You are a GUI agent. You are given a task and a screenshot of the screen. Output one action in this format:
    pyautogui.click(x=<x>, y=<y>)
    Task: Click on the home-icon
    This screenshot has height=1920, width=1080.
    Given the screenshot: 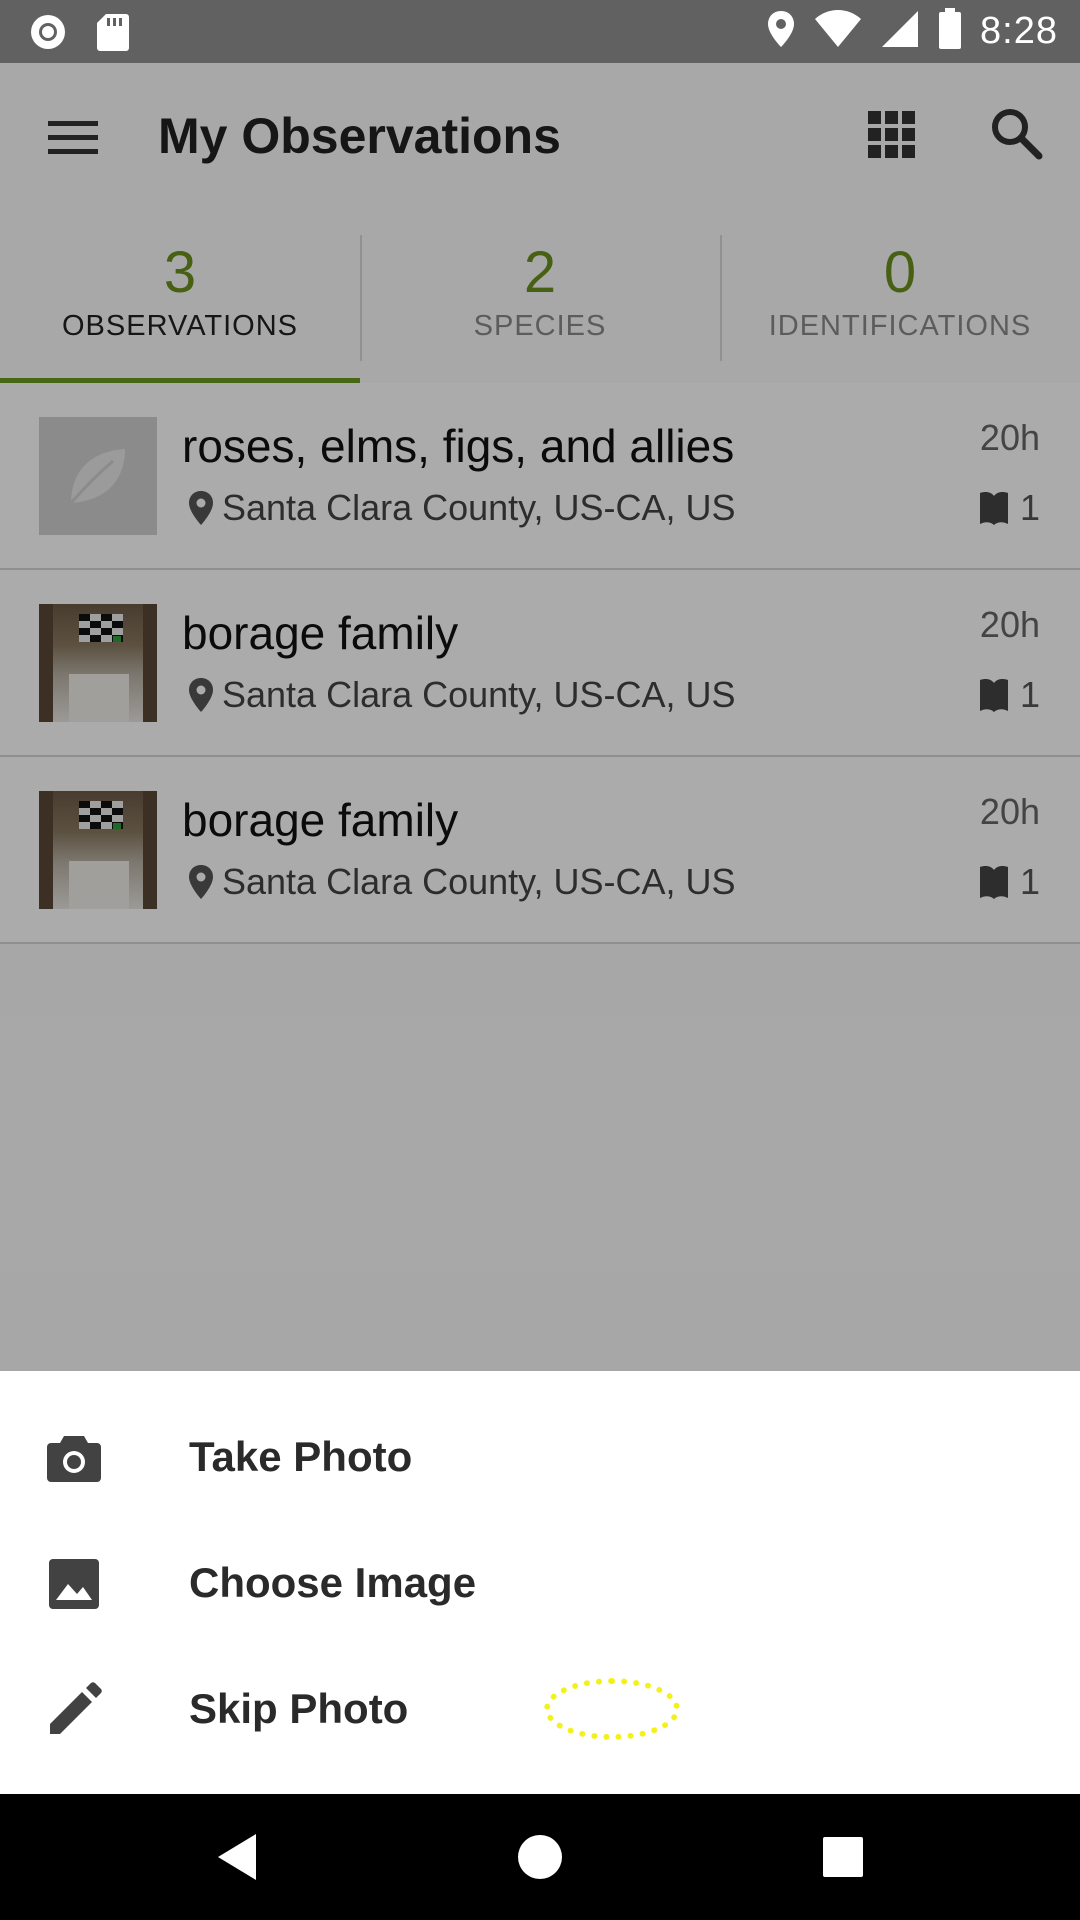 What is the action you would take?
    pyautogui.click(x=540, y=1857)
    